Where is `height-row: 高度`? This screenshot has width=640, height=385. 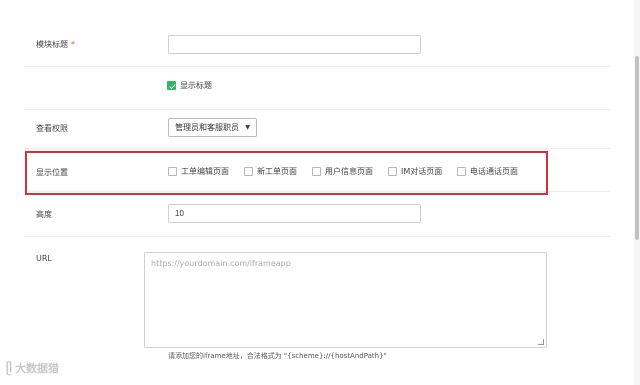 height-row: 高度 is located at coordinates (317, 214).